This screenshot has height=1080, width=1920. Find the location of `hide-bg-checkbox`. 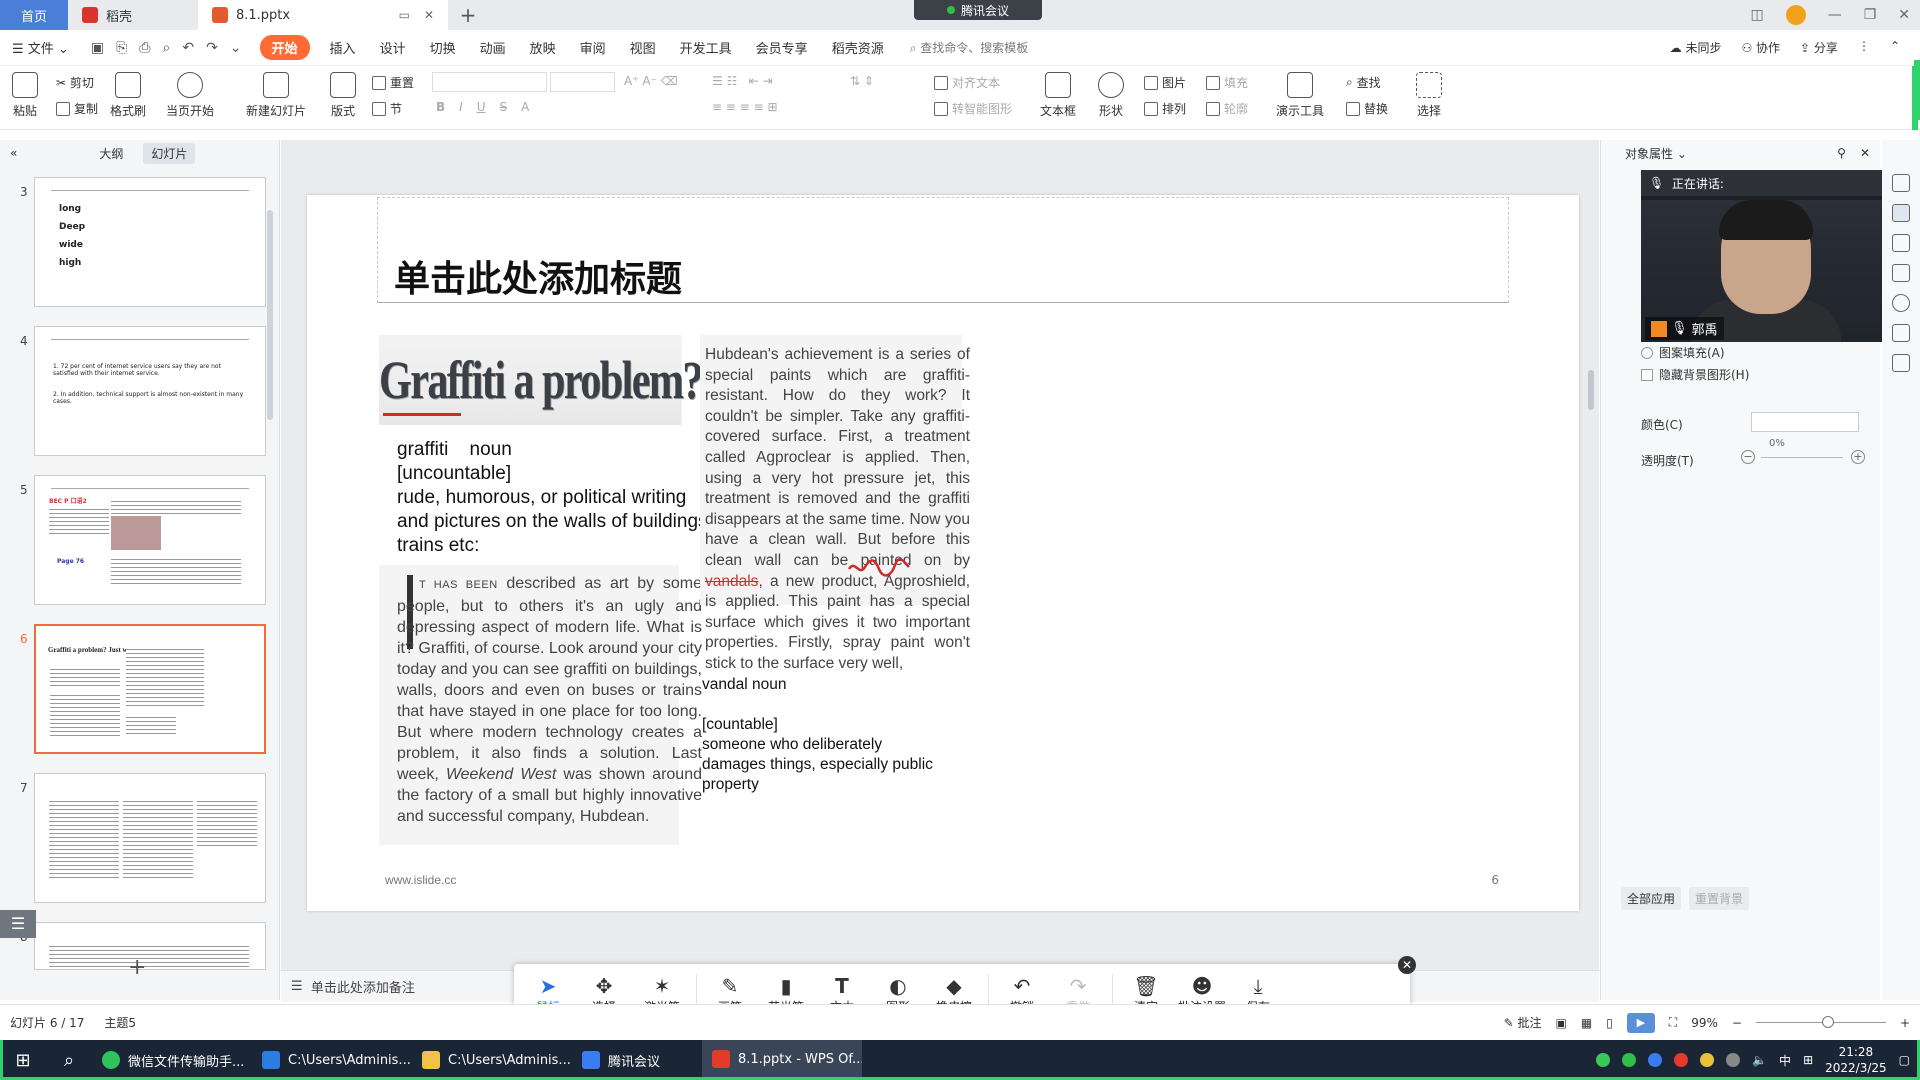

hide-bg-checkbox is located at coordinates (1647, 374).